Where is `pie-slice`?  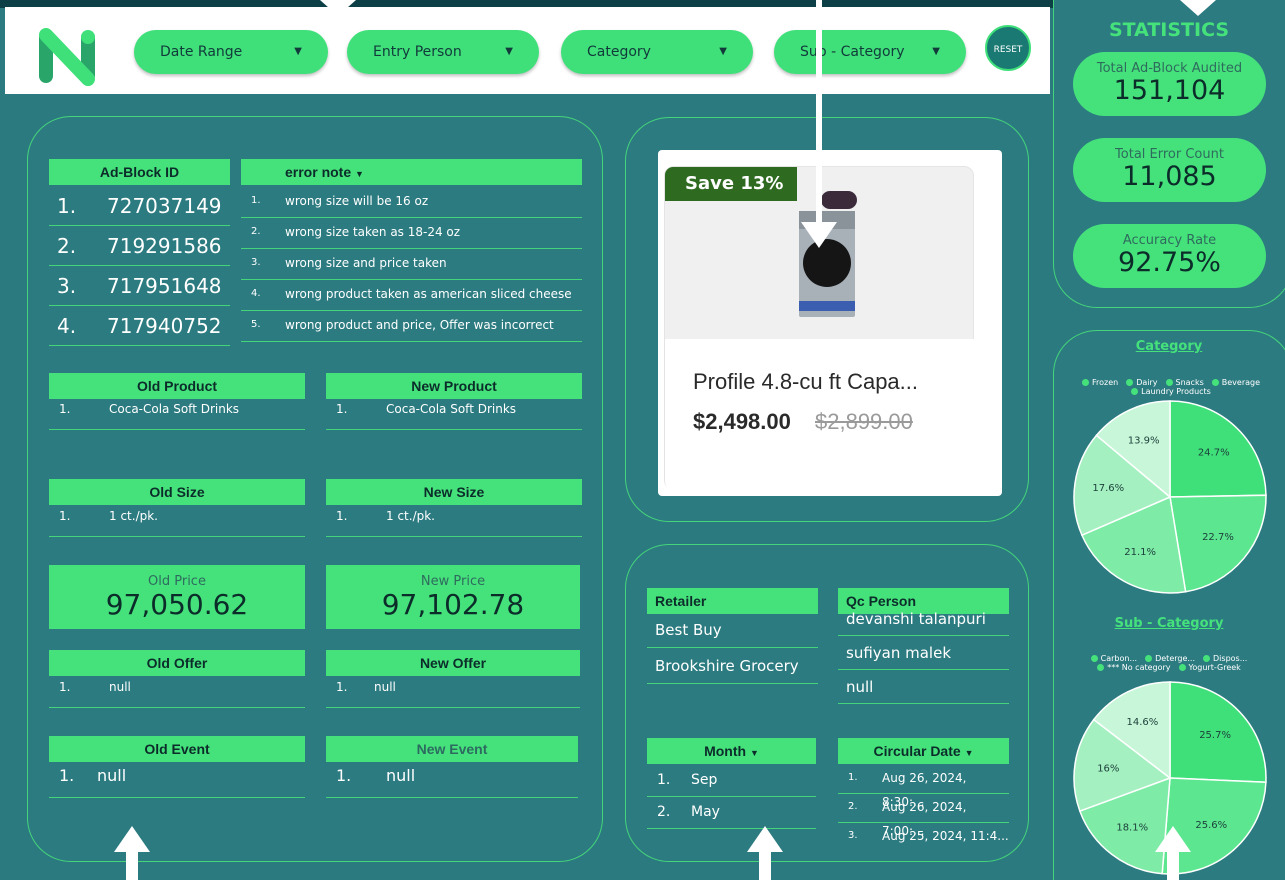 pie-slice is located at coordinates (1218, 543).